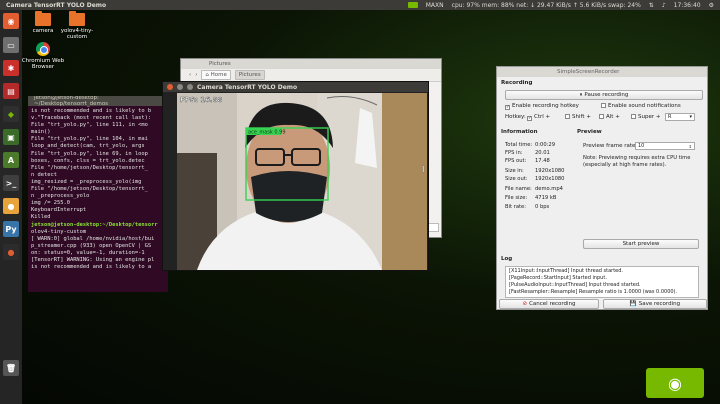 Image resolution: width=720 pixels, height=404 pixels. I want to click on cancel-recording-button: ⊘ Cancel recording, so click(549, 304).